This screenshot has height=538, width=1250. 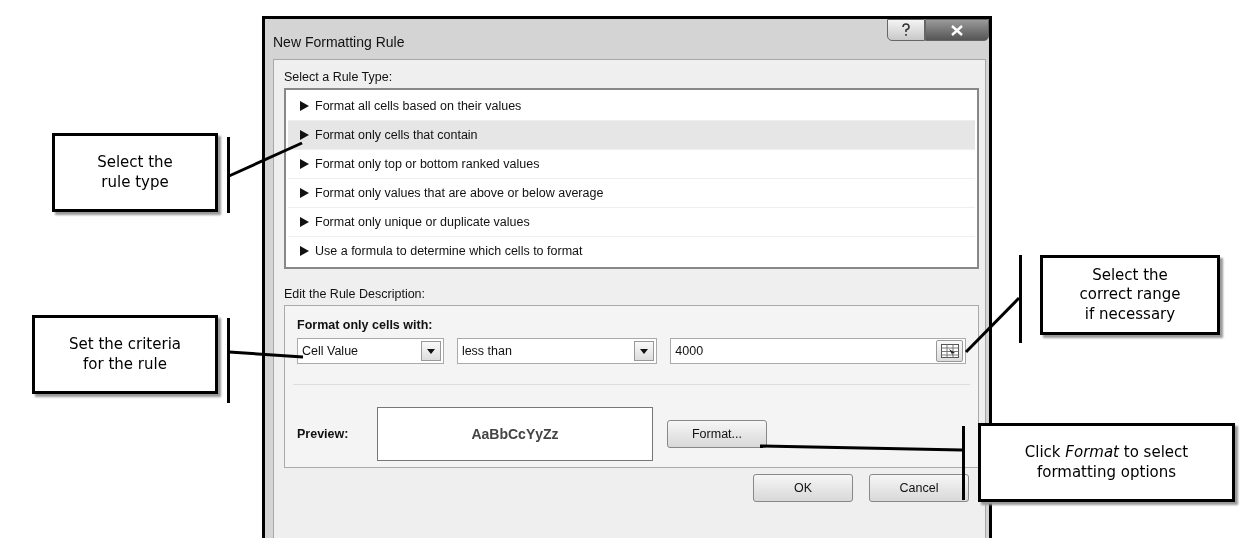 What do you see at coordinates (631, 164) in the screenshot?
I see `rule-type-item: Format only top or bottom ranked values` at bounding box center [631, 164].